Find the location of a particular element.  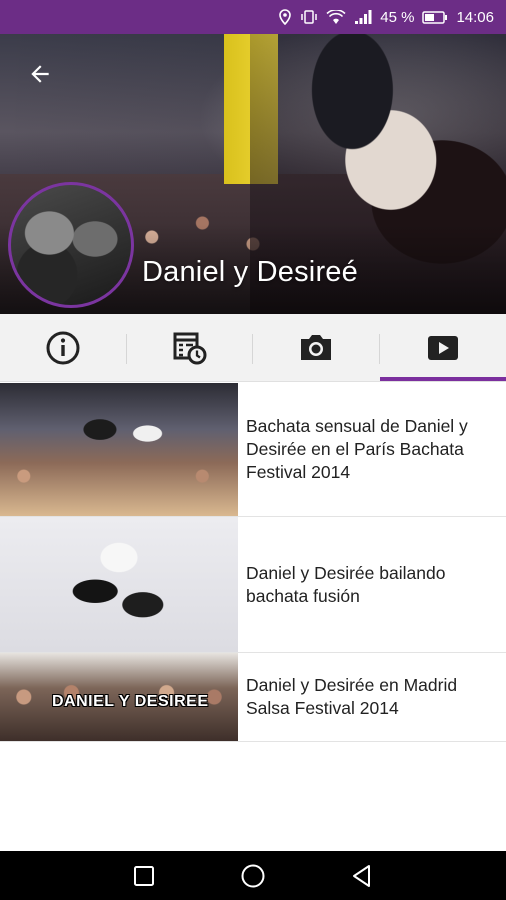

battery-icon is located at coordinates (435, 17).